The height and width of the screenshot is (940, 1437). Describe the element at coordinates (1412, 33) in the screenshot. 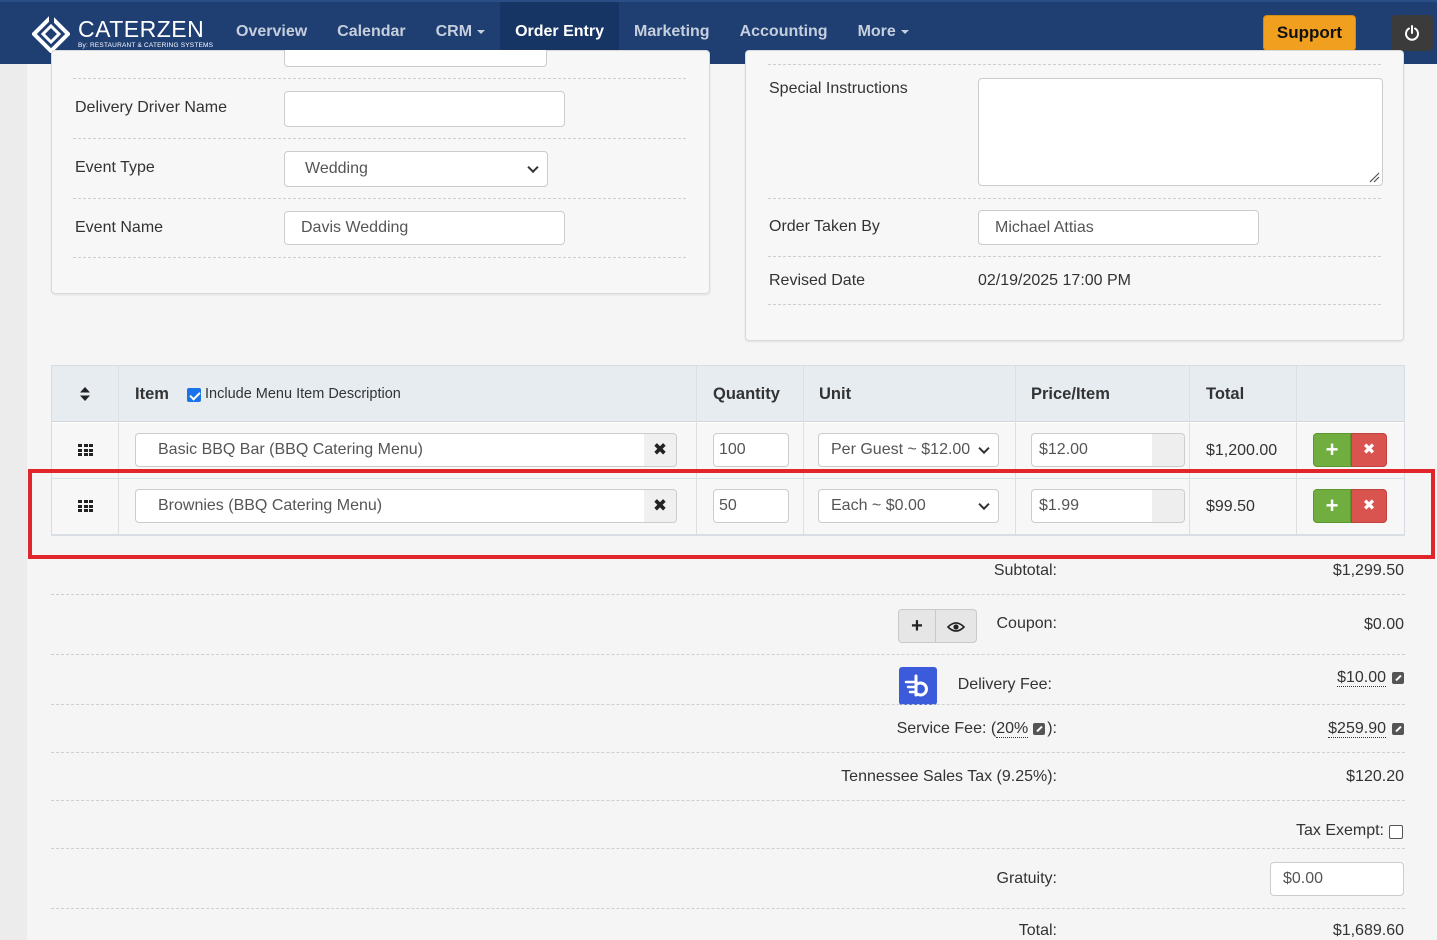

I see `power-icon` at that location.